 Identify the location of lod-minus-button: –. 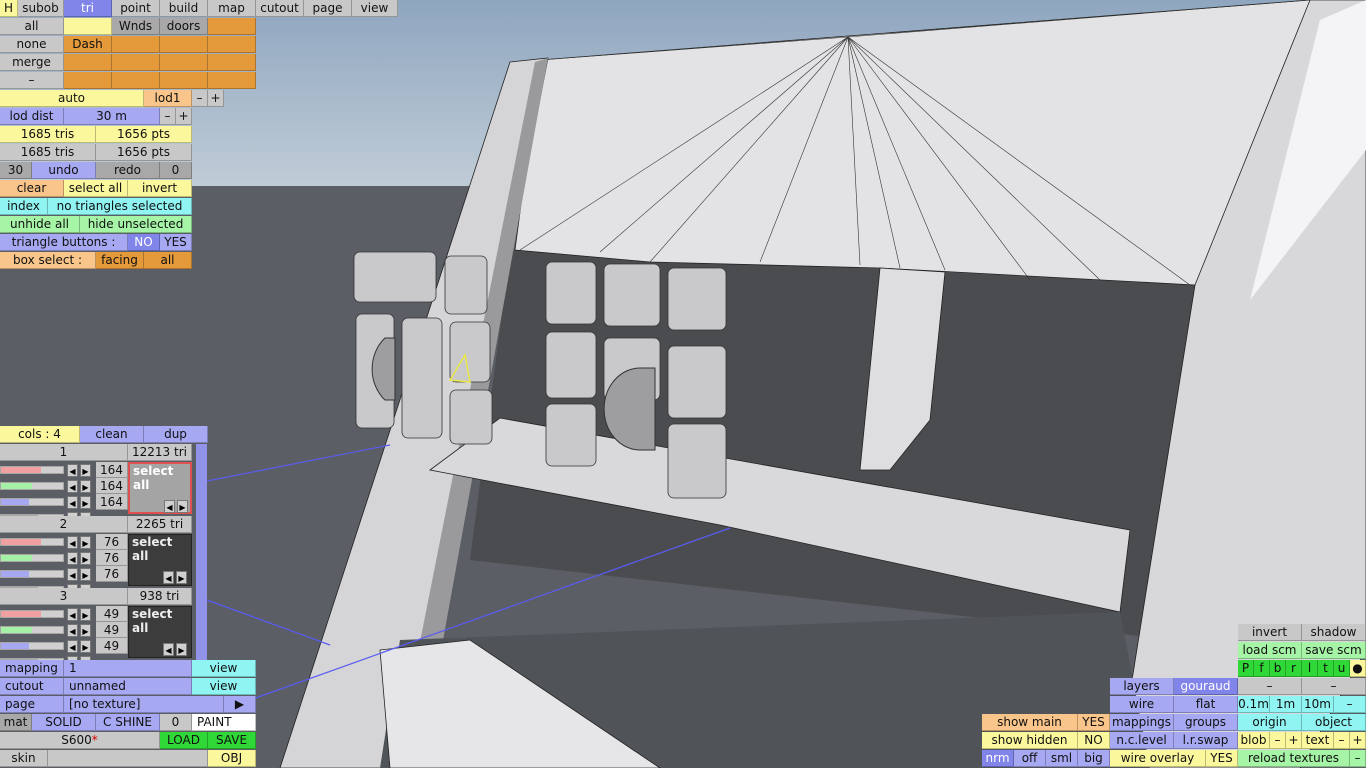
(200, 98).